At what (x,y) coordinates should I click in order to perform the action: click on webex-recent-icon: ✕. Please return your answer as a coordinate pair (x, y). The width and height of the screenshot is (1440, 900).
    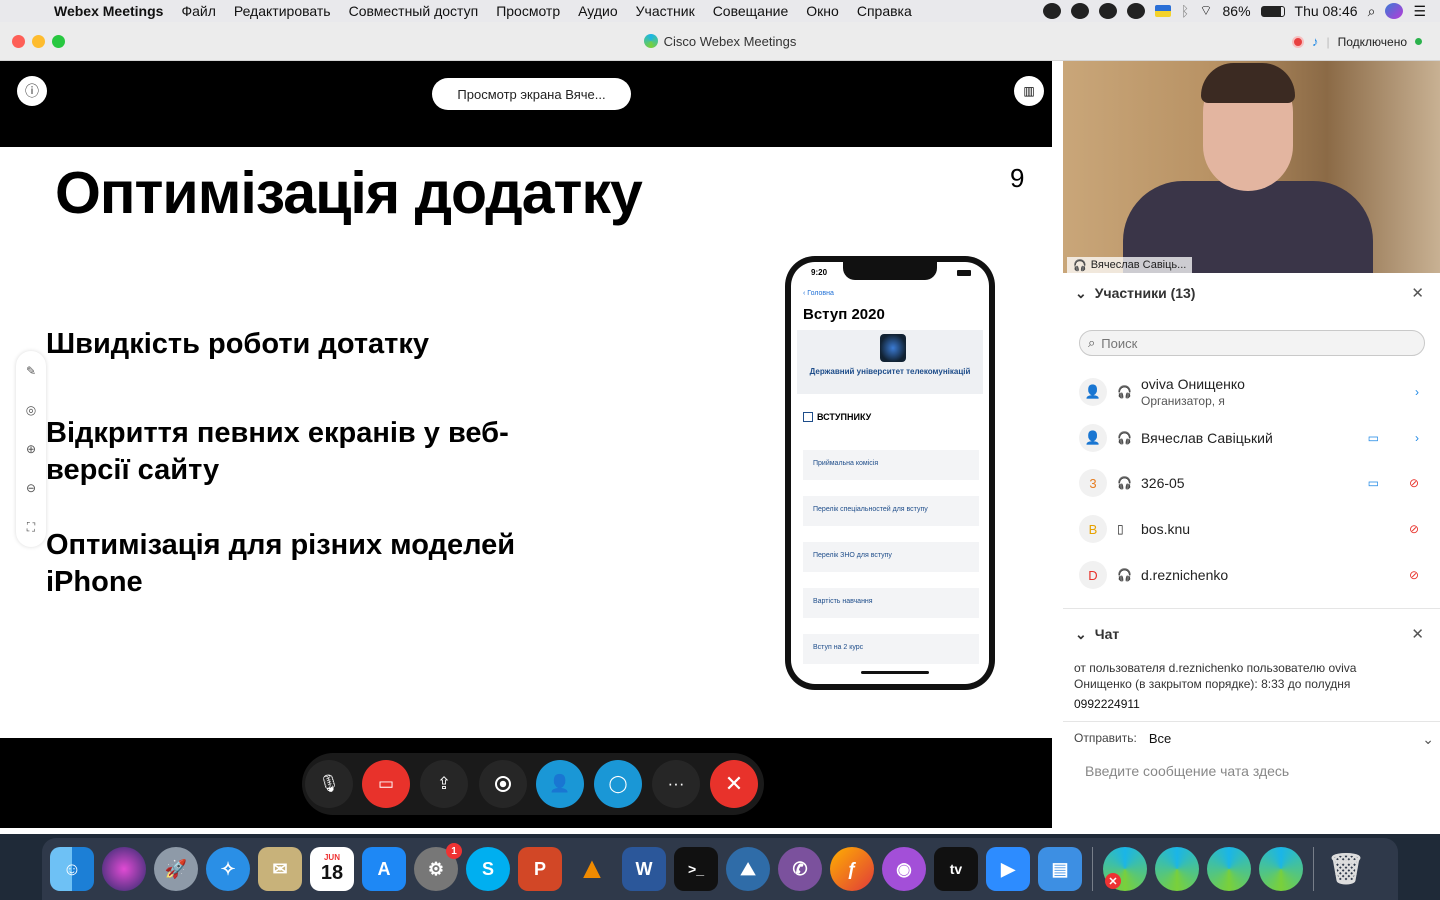
    Looking at the image, I should click on (1125, 869).